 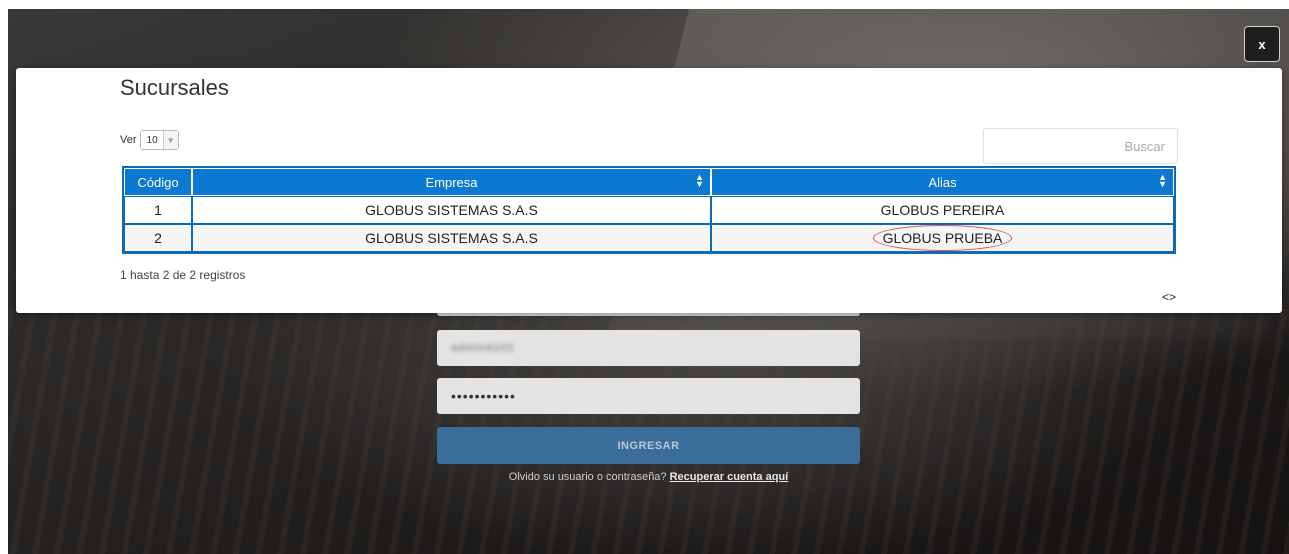 I want to click on page-length-select: 10 ▼, so click(x=159, y=140).